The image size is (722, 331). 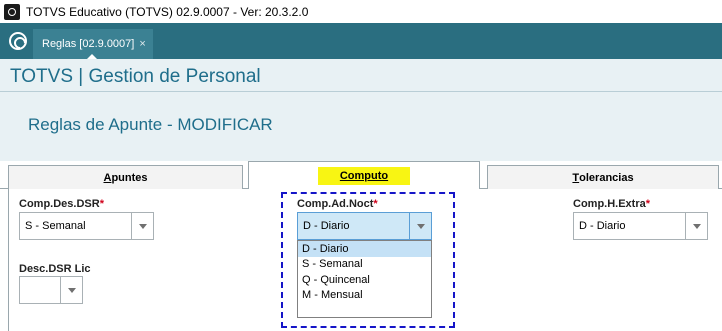 I want to click on comp-des-dsr-value: S - Semanal, so click(x=55, y=226).